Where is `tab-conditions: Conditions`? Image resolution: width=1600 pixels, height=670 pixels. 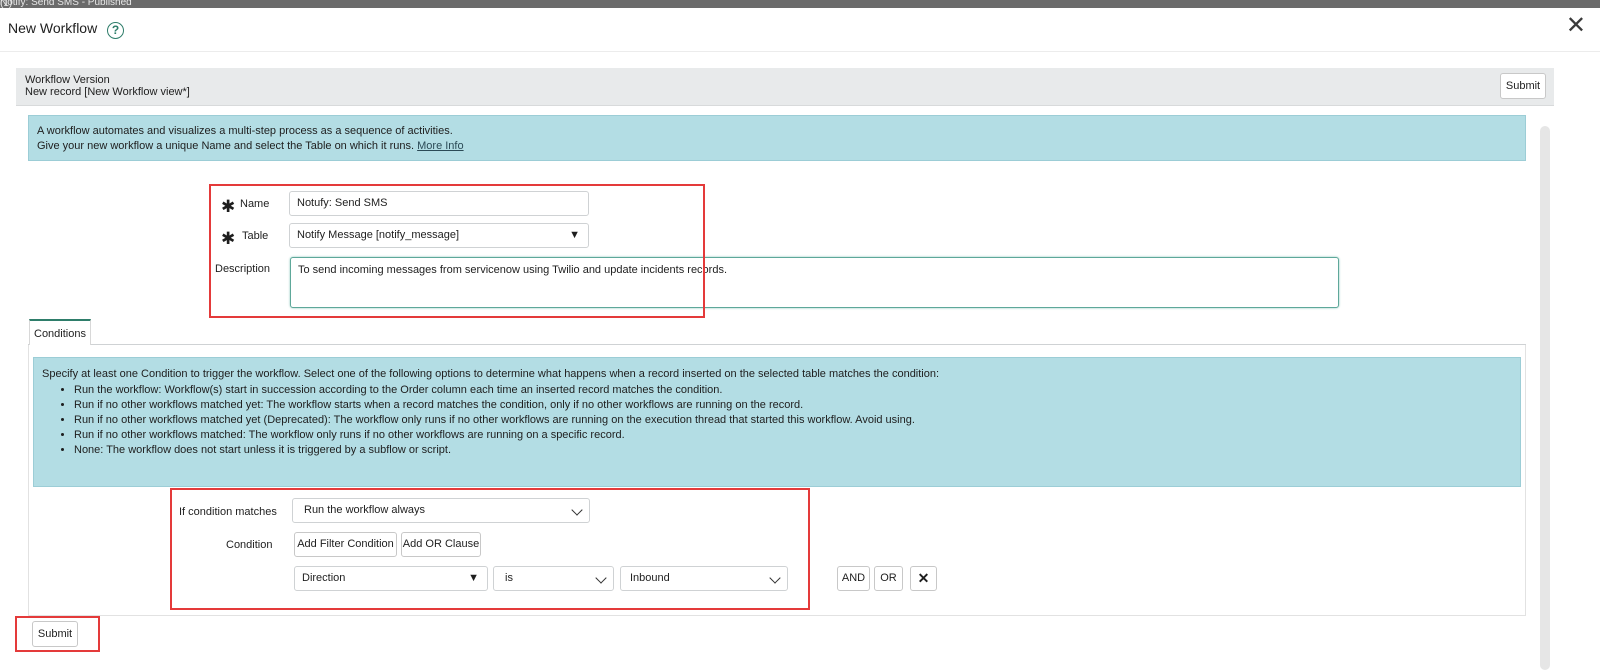 tab-conditions: Conditions is located at coordinates (60, 332).